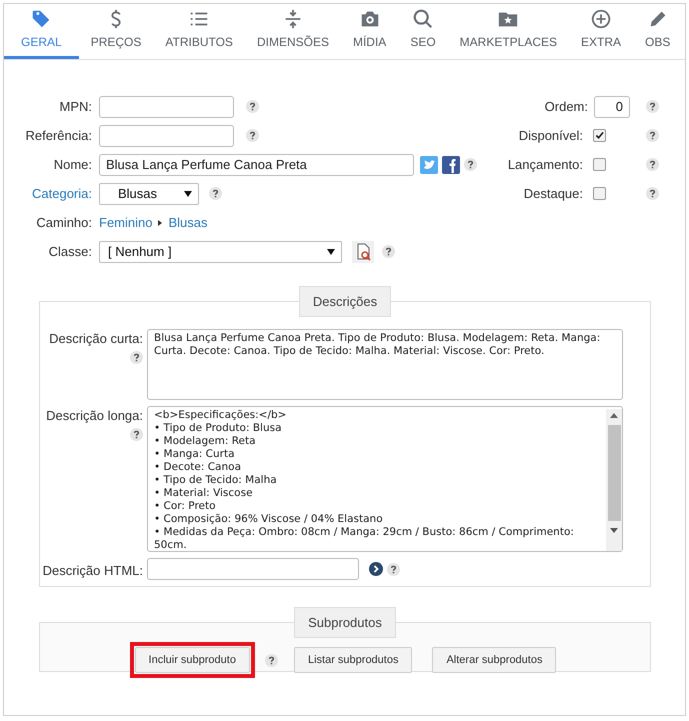 Image resolution: width=689 pixels, height=721 pixels. Describe the element at coordinates (70, 251) in the screenshot. I see `field-label: Classe:` at that location.